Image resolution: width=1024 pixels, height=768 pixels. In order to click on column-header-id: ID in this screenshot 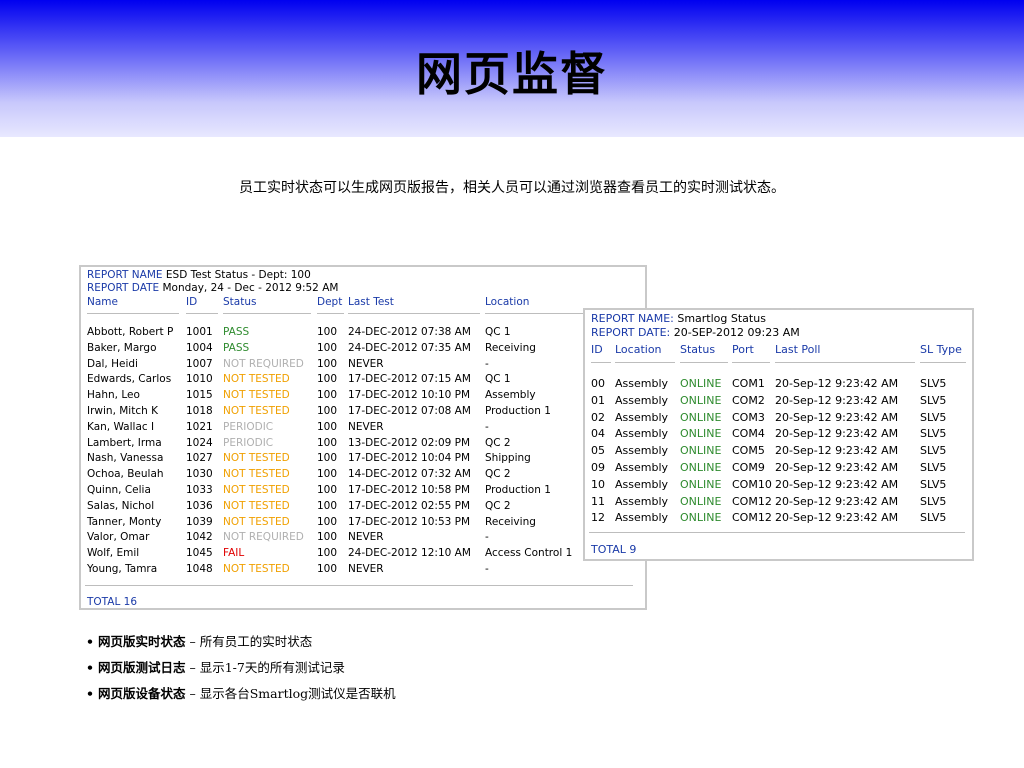, I will do `click(597, 349)`.